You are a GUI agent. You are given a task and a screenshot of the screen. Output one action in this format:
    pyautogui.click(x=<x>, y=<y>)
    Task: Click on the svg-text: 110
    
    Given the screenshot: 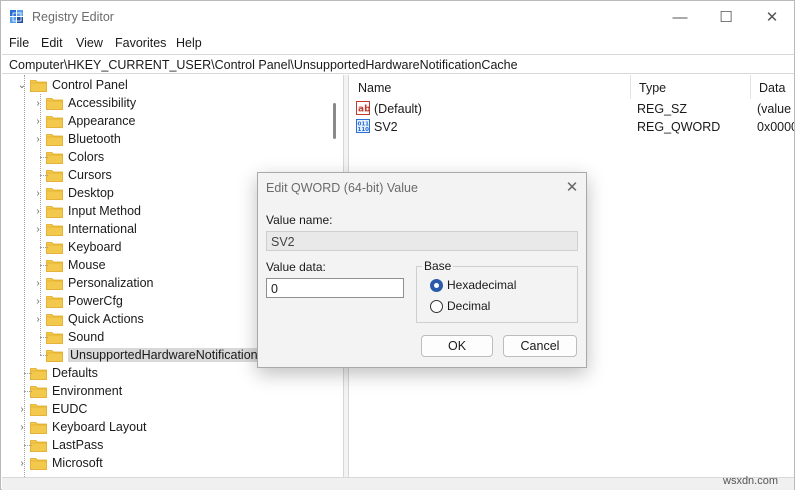 What is the action you would take?
    pyautogui.click(x=364, y=130)
    